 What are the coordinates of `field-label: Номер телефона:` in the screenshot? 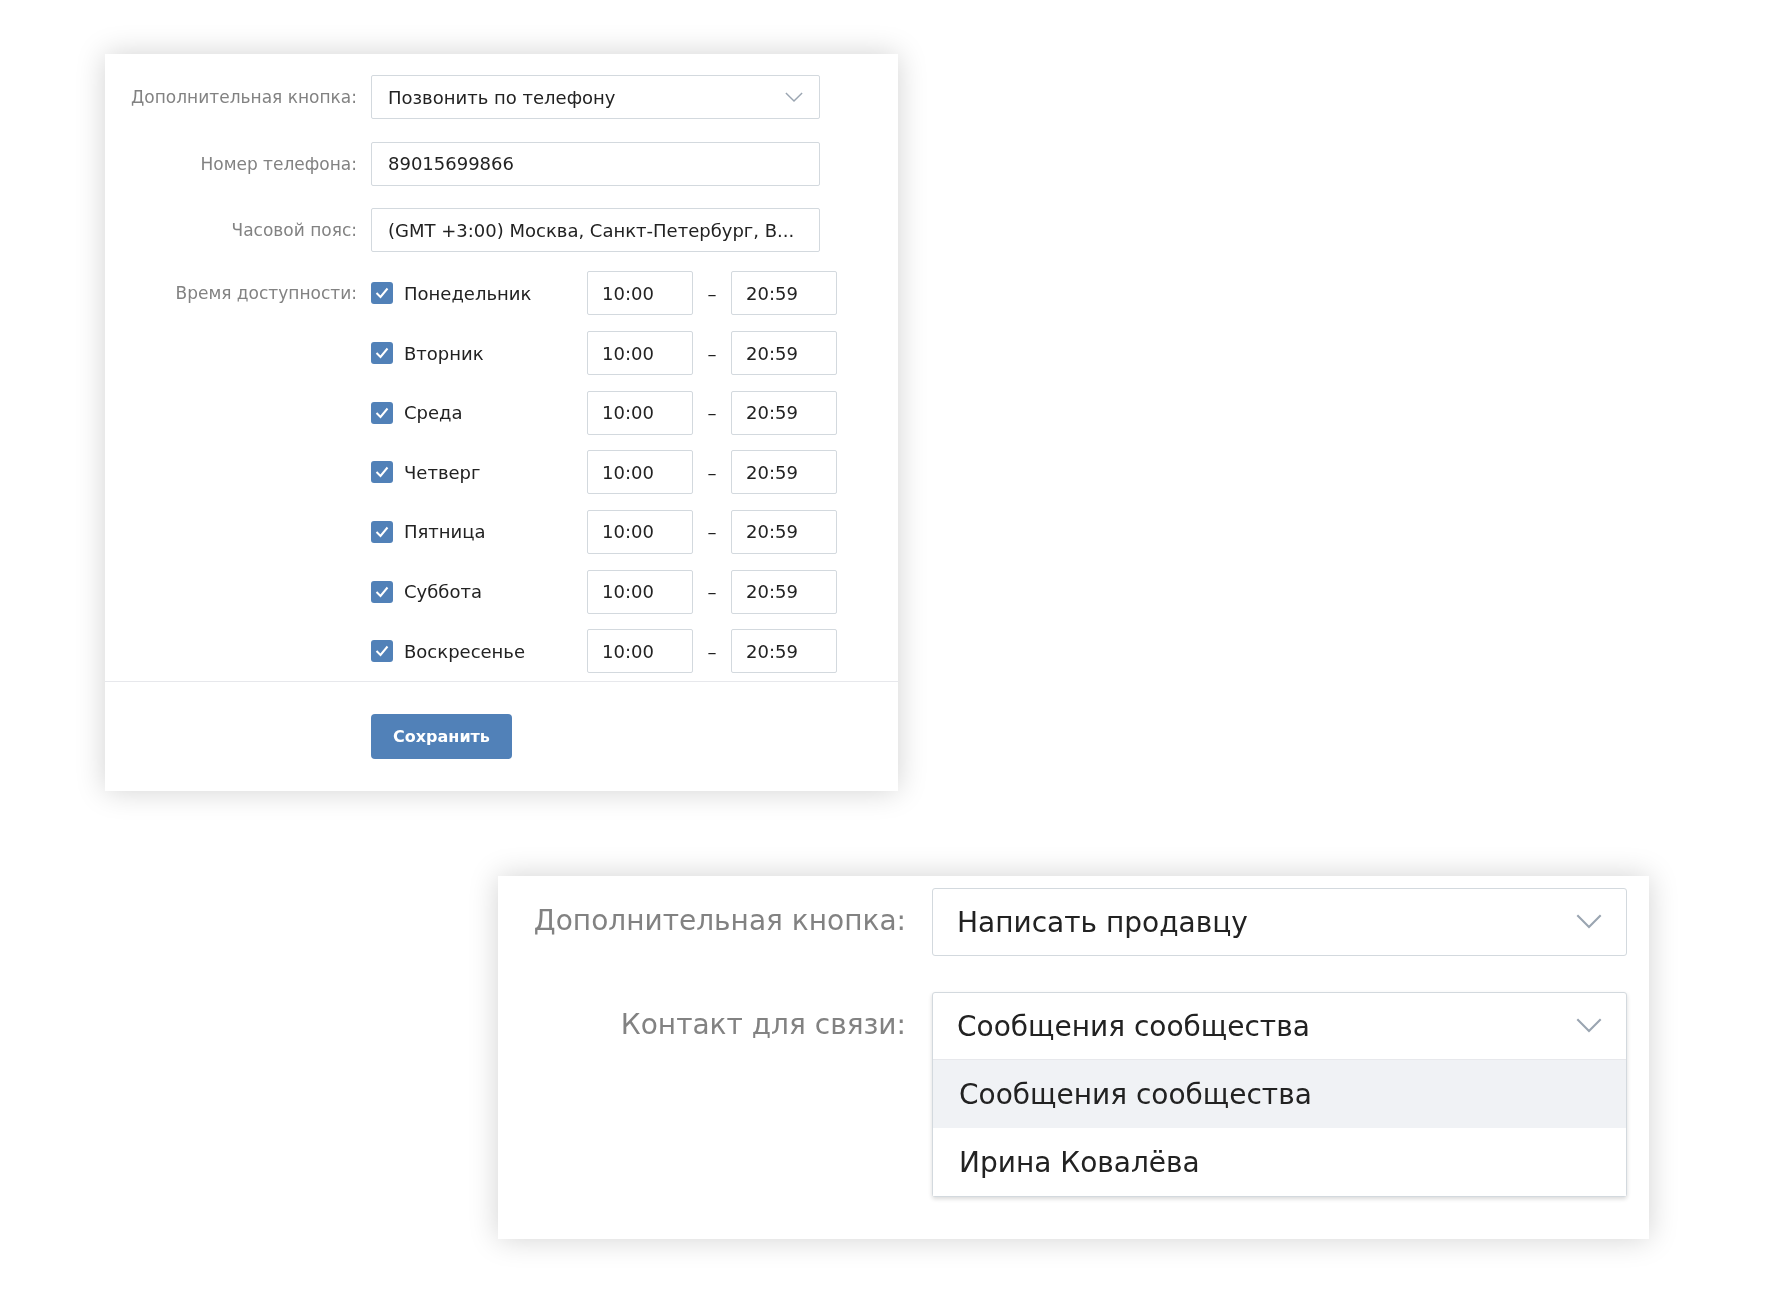 It's located at (278, 163).